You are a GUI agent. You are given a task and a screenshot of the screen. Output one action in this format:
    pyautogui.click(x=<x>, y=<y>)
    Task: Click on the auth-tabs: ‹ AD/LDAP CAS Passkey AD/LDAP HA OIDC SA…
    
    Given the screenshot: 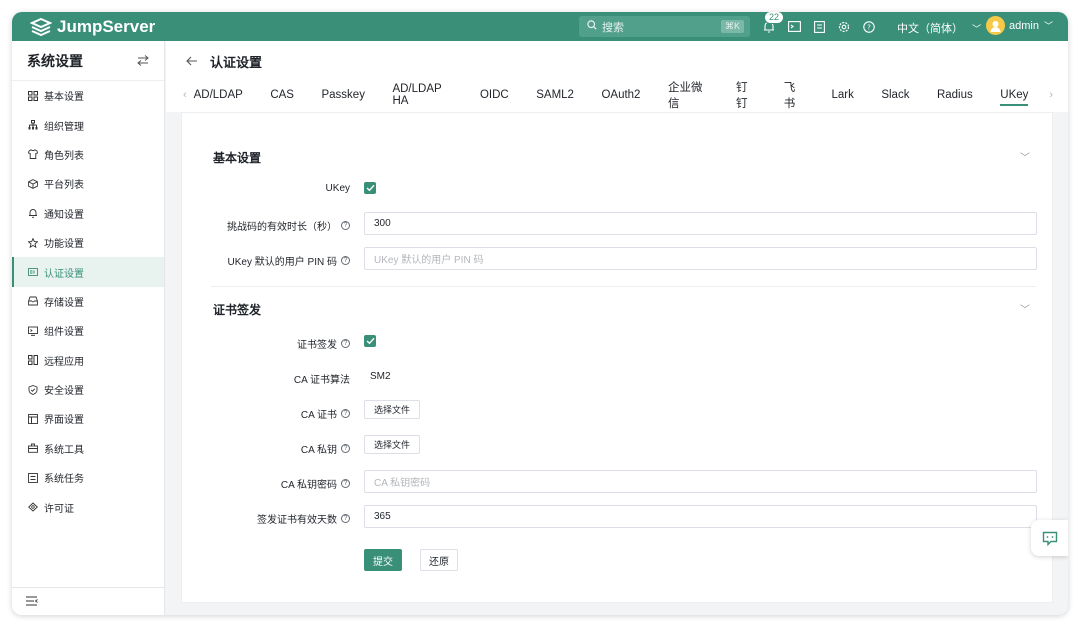 What is the action you would take?
    pyautogui.click(x=618, y=95)
    